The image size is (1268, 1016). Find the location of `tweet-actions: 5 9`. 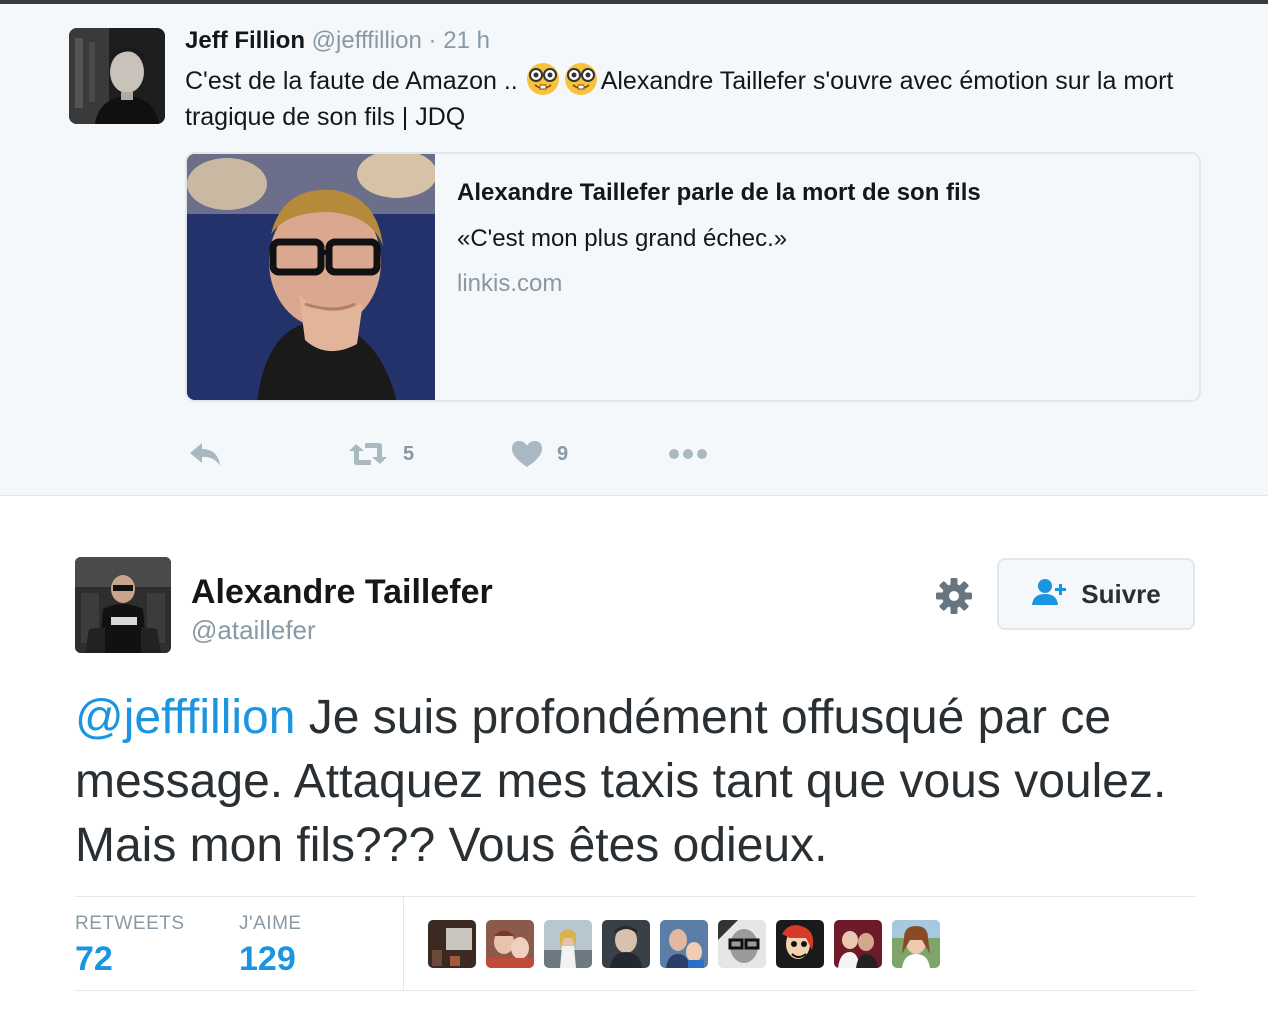

tweet-actions: 5 9 is located at coordinates (485, 454).